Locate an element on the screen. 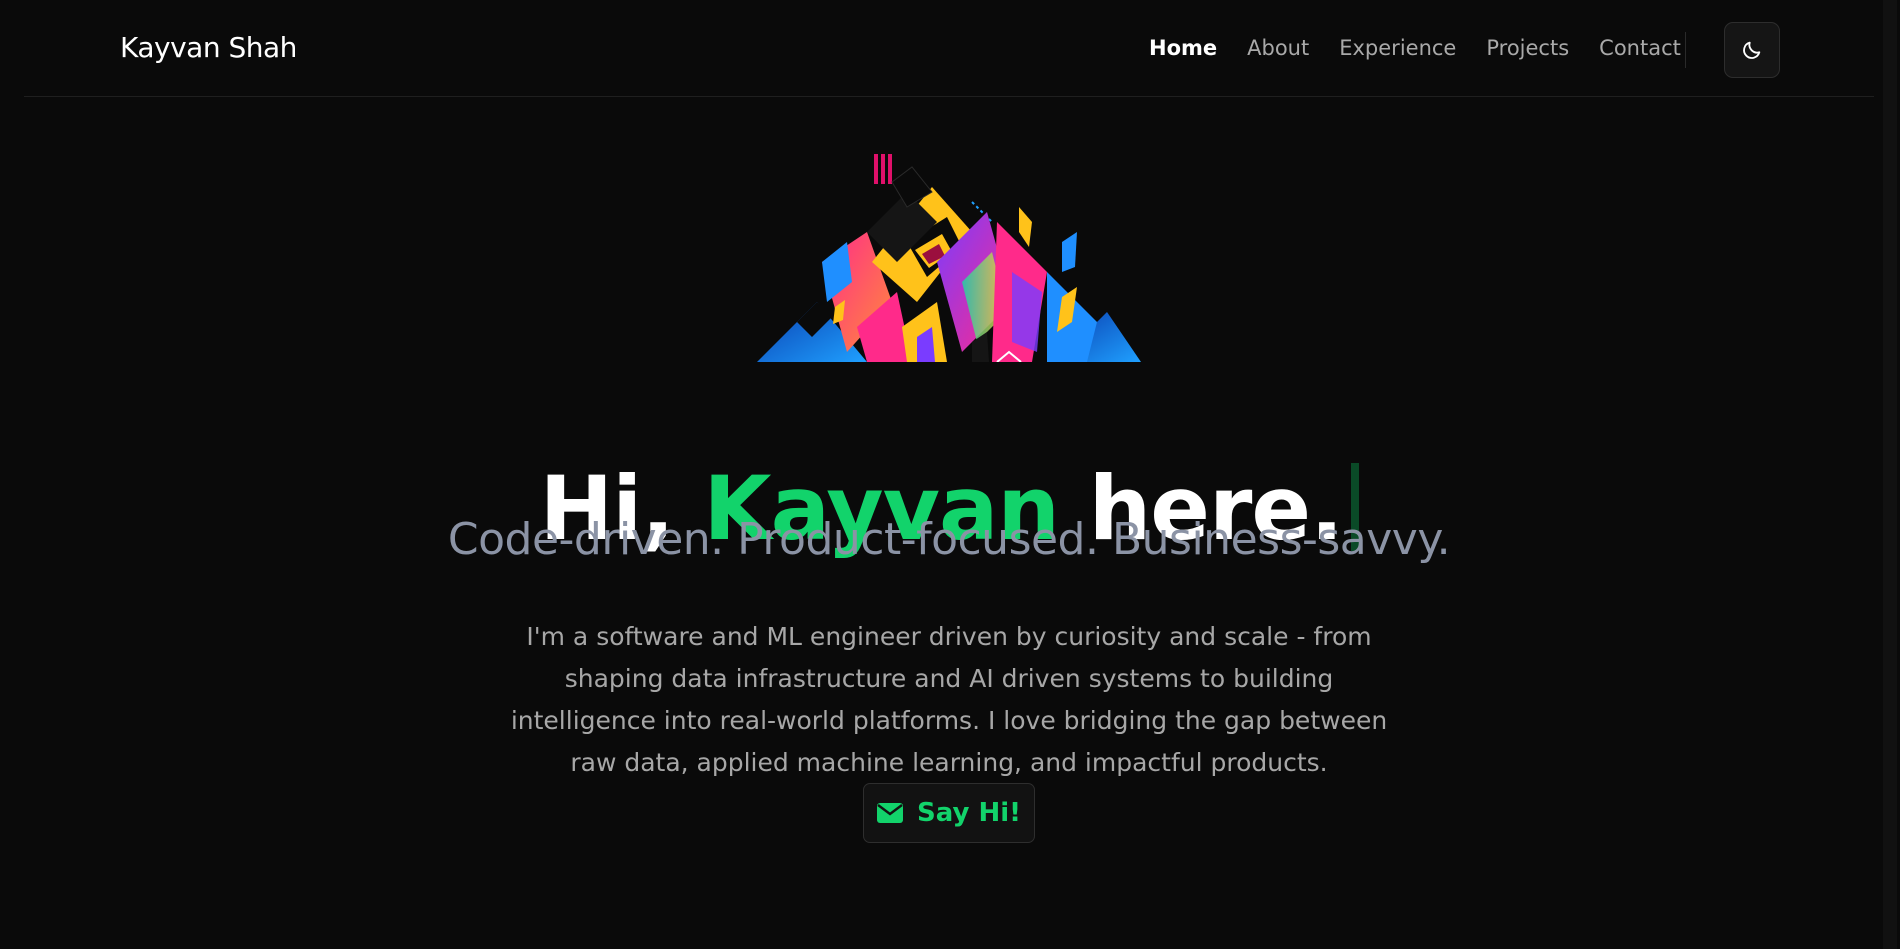 The width and height of the screenshot is (1900, 949). moon-icon is located at coordinates (1752, 50).